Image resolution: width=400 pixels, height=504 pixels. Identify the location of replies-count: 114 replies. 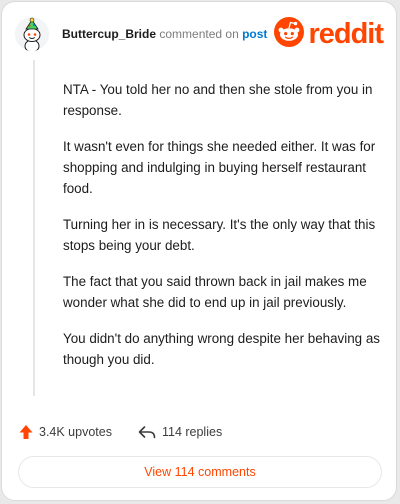
(192, 432).